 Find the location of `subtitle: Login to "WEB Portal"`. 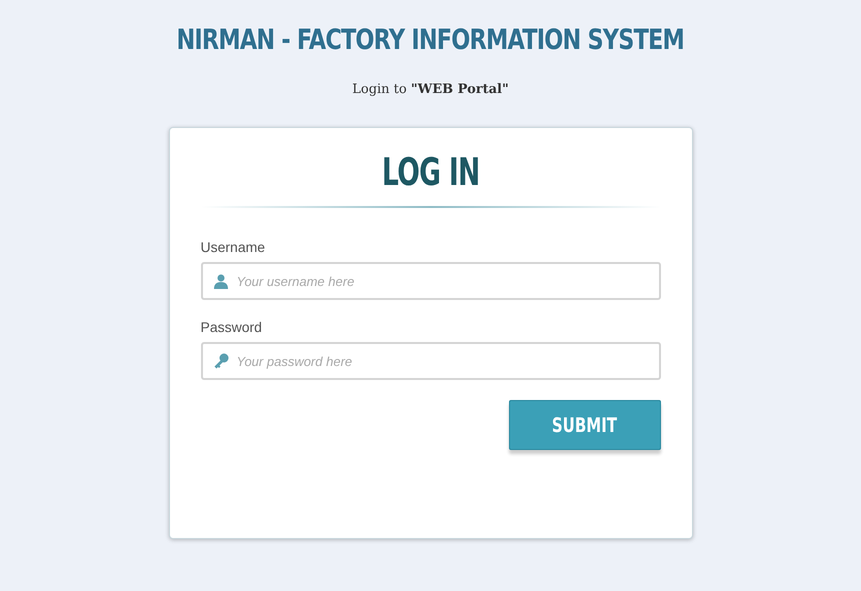

subtitle: Login to "WEB Portal" is located at coordinates (430, 90).